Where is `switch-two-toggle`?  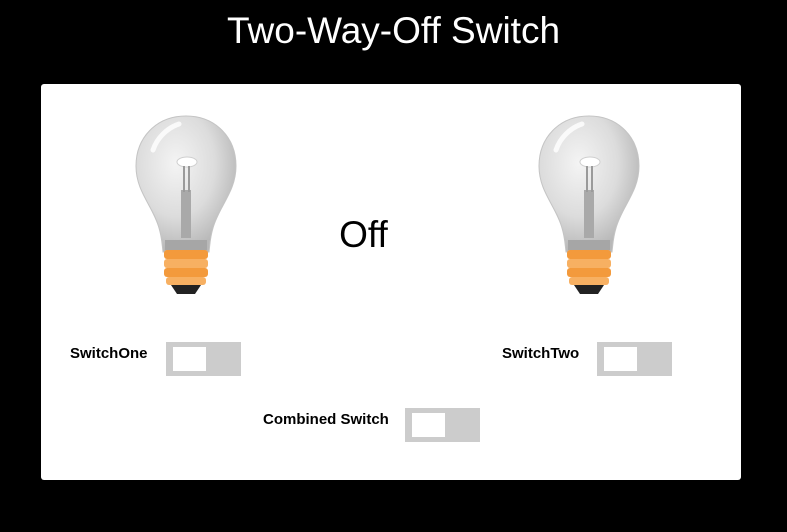
switch-two-toggle is located at coordinates (634, 359).